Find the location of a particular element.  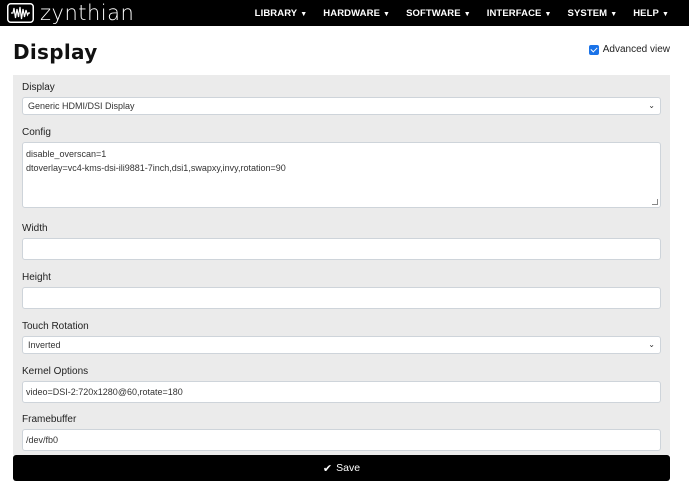

height-label: Height is located at coordinates (36, 277).